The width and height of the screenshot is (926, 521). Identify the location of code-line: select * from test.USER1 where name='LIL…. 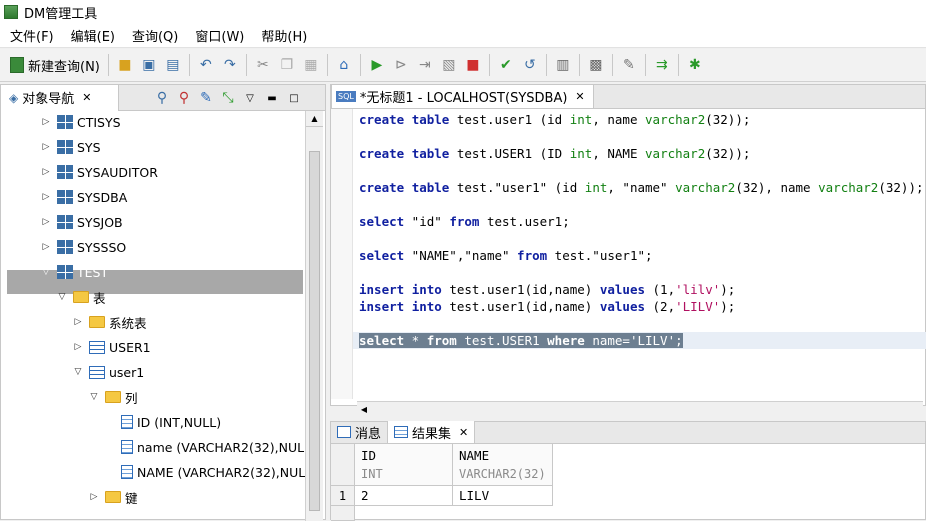
(521, 340).